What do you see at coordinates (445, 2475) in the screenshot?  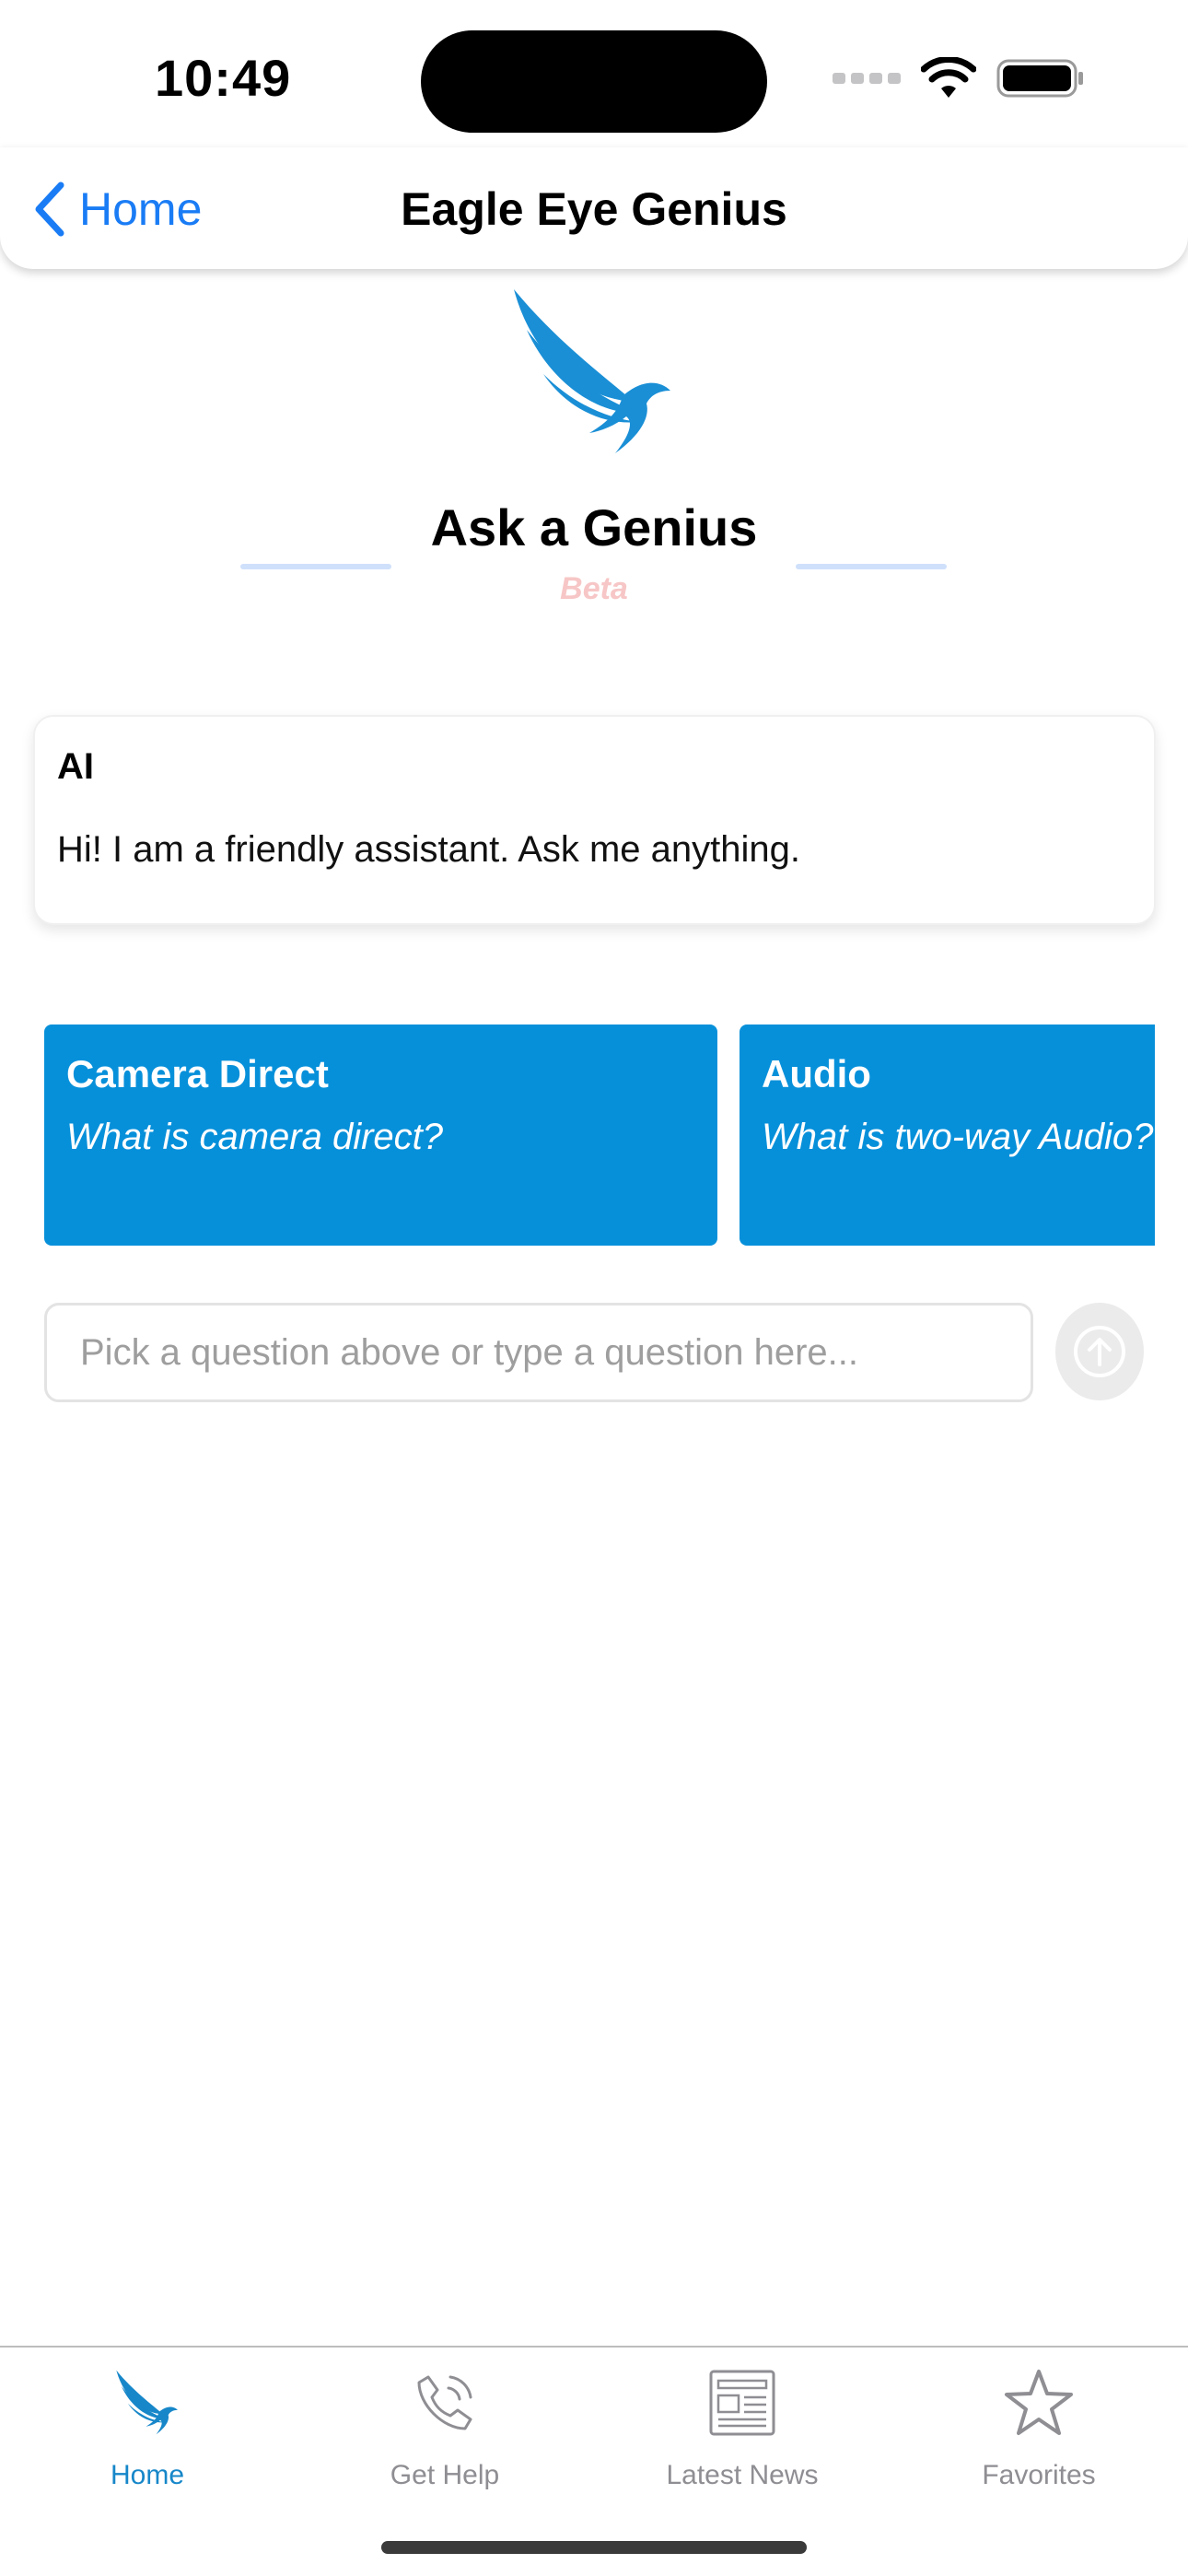 I see `tab-label: Get Help` at bounding box center [445, 2475].